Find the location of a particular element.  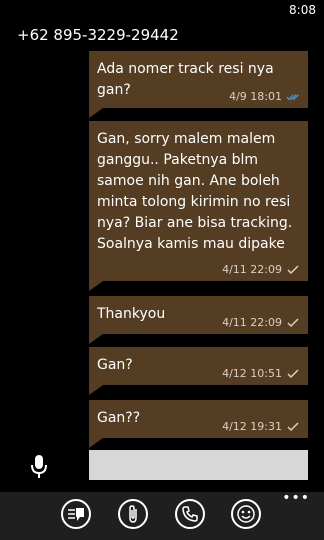

message-meta: 4/12 19:31 is located at coordinates (261, 426).